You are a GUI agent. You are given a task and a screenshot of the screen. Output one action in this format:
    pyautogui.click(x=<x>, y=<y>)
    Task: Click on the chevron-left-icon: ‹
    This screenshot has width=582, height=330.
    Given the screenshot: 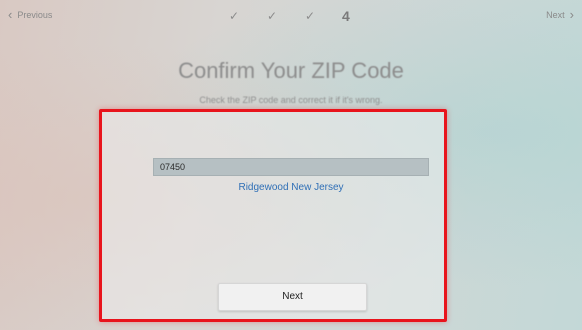 What is the action you would take?
    pyautogui.click(x=10, y=14)
    